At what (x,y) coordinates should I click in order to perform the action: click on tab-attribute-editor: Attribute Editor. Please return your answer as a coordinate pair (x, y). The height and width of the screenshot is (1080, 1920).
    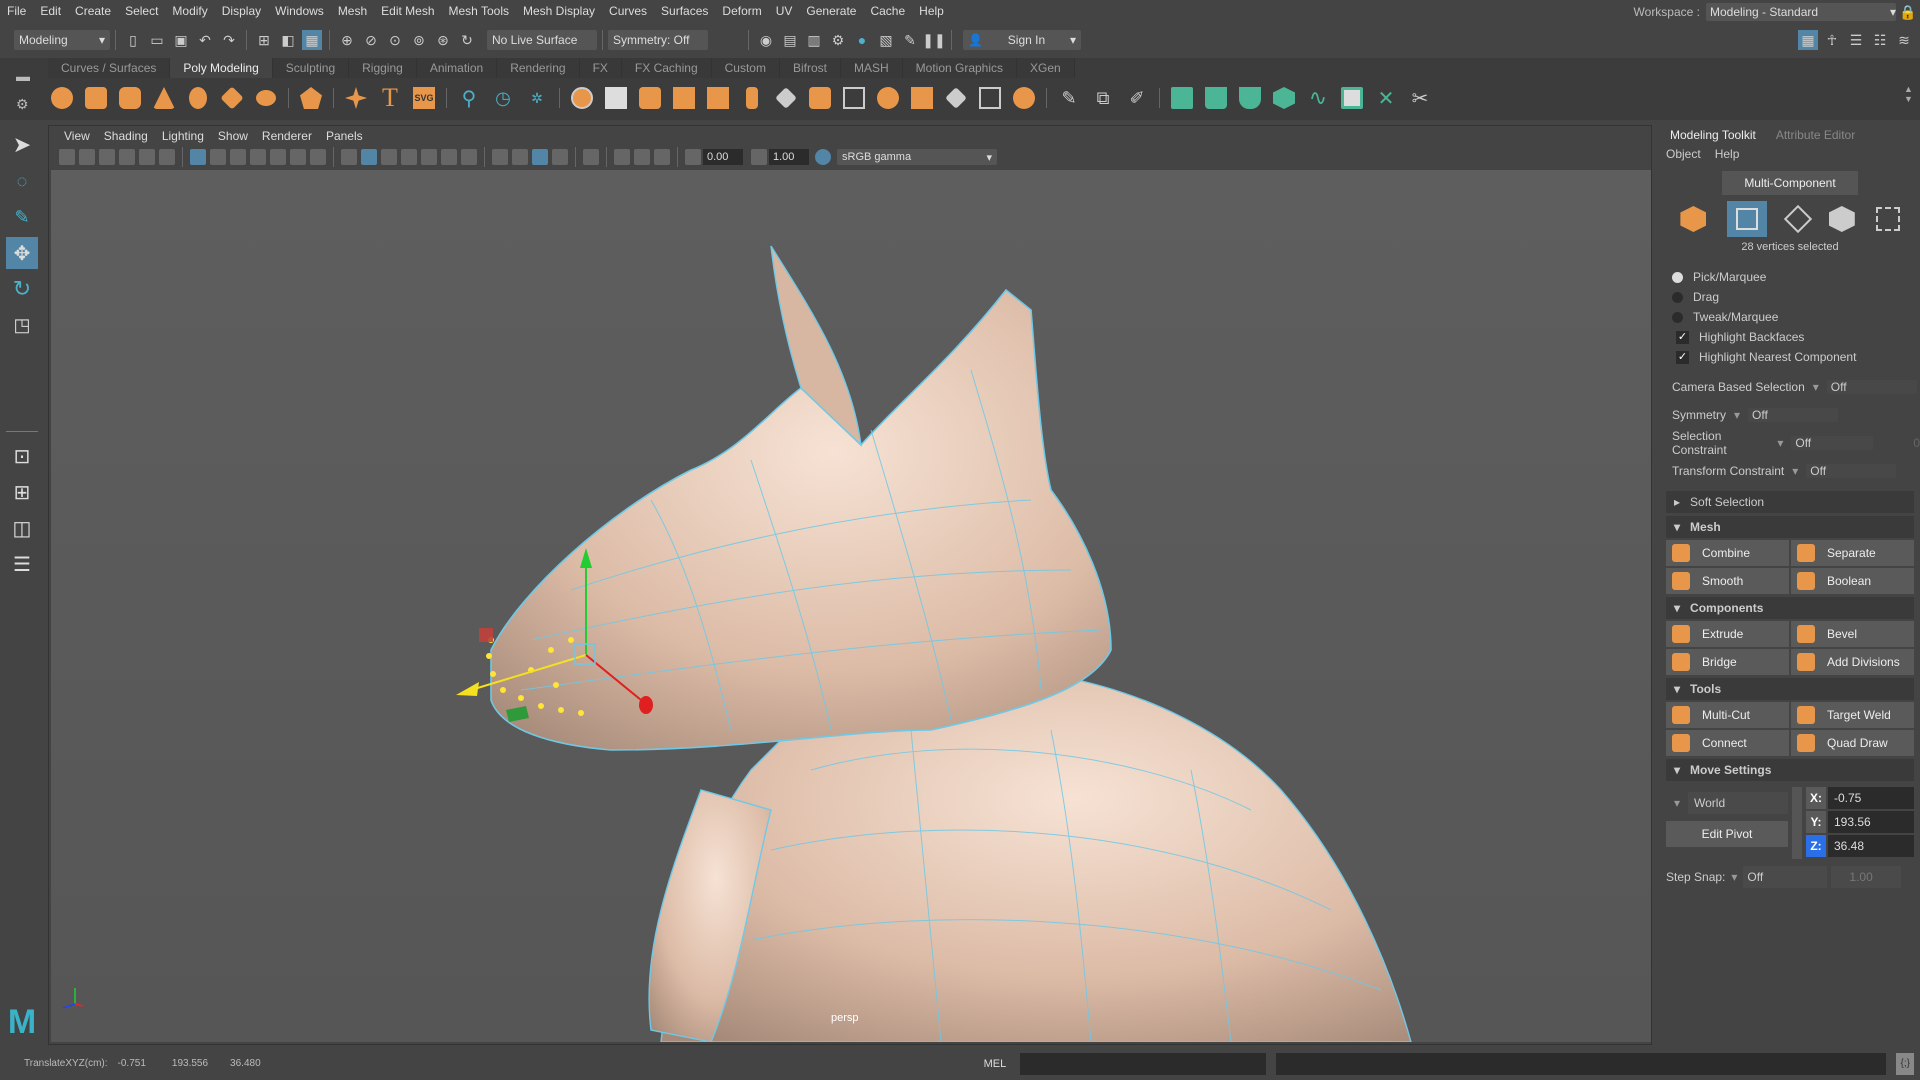
    Looking at the image, I should click on (1815, 135).